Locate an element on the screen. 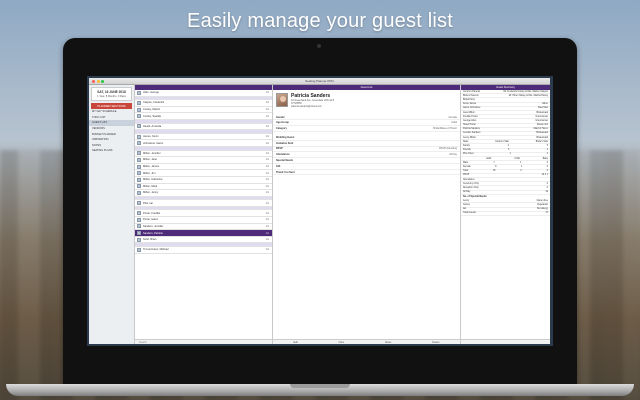 This screenshot has height=400, width=640. stats-cell: 1 is located at coordinates (547, 154).